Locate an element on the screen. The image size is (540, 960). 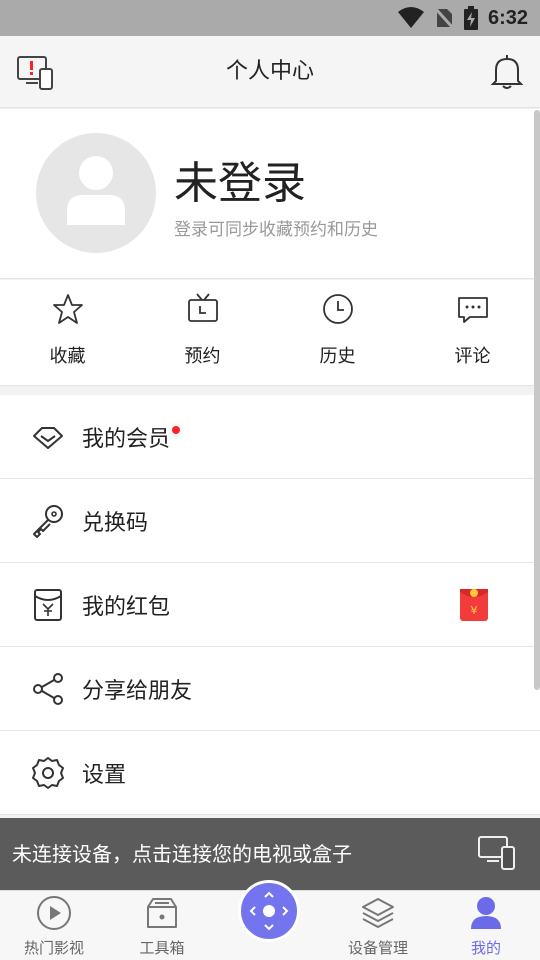
tab-toolbox: 工具箱 is located at coordinates (162, 925).